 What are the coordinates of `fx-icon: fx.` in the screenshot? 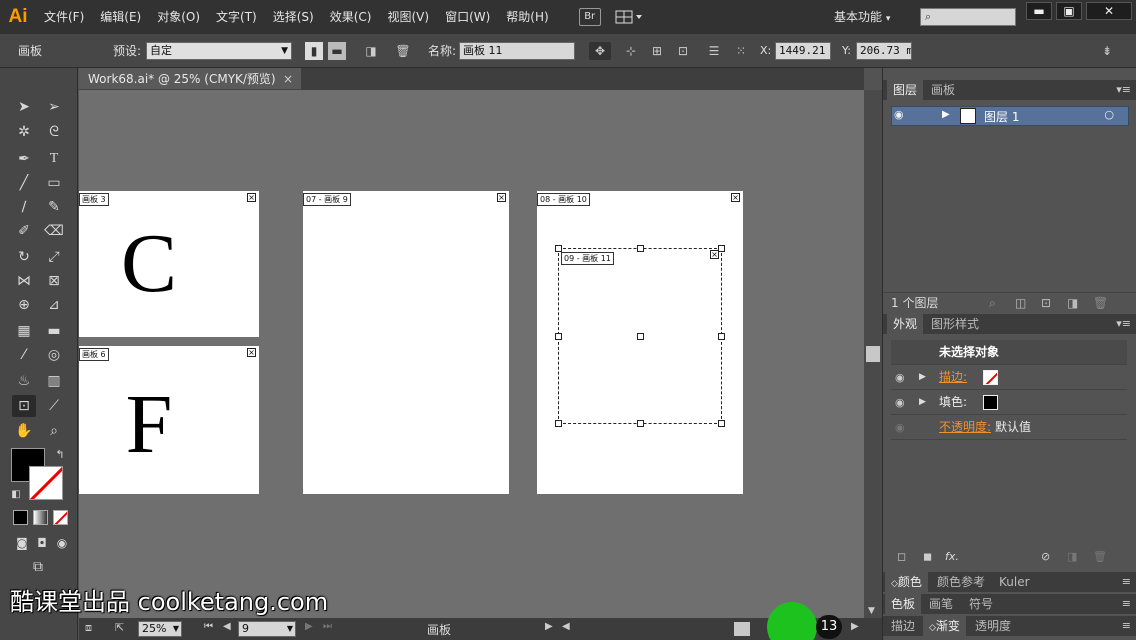 It's located at (952, 556).